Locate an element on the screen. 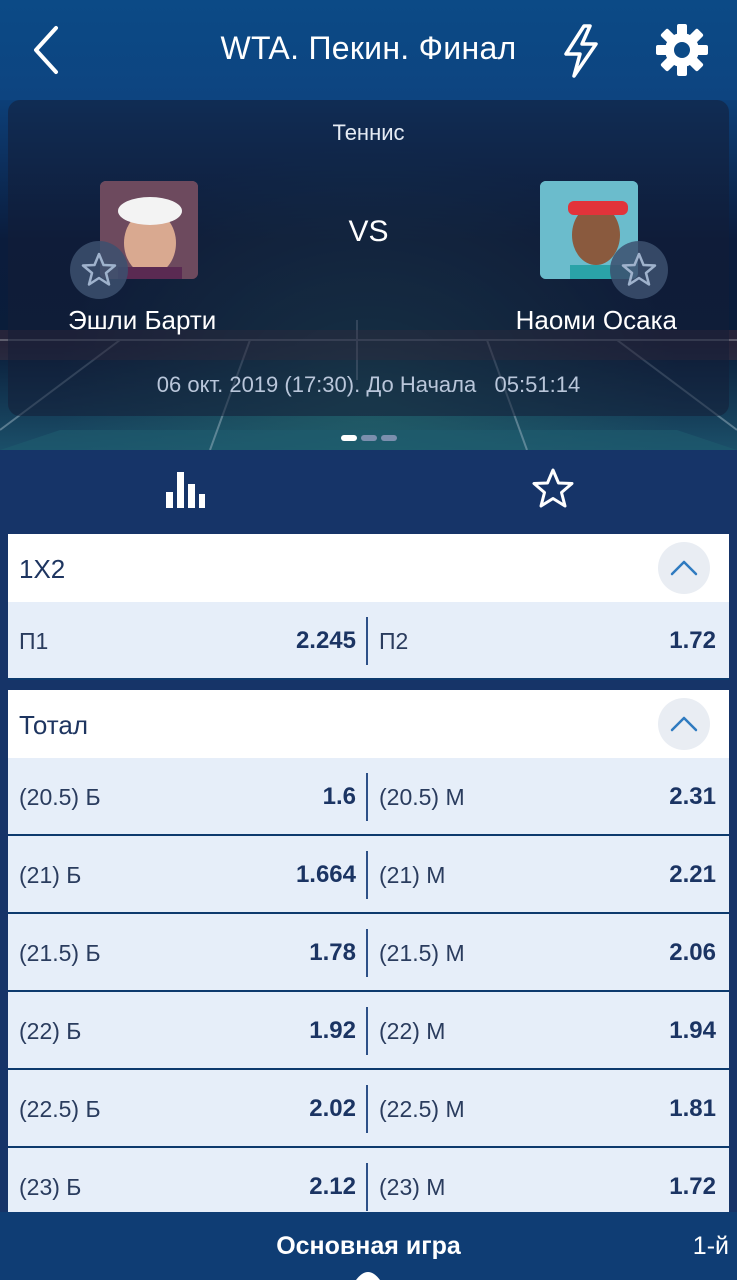  odds-value: 1.81 is located at coordinates (692, 1108).